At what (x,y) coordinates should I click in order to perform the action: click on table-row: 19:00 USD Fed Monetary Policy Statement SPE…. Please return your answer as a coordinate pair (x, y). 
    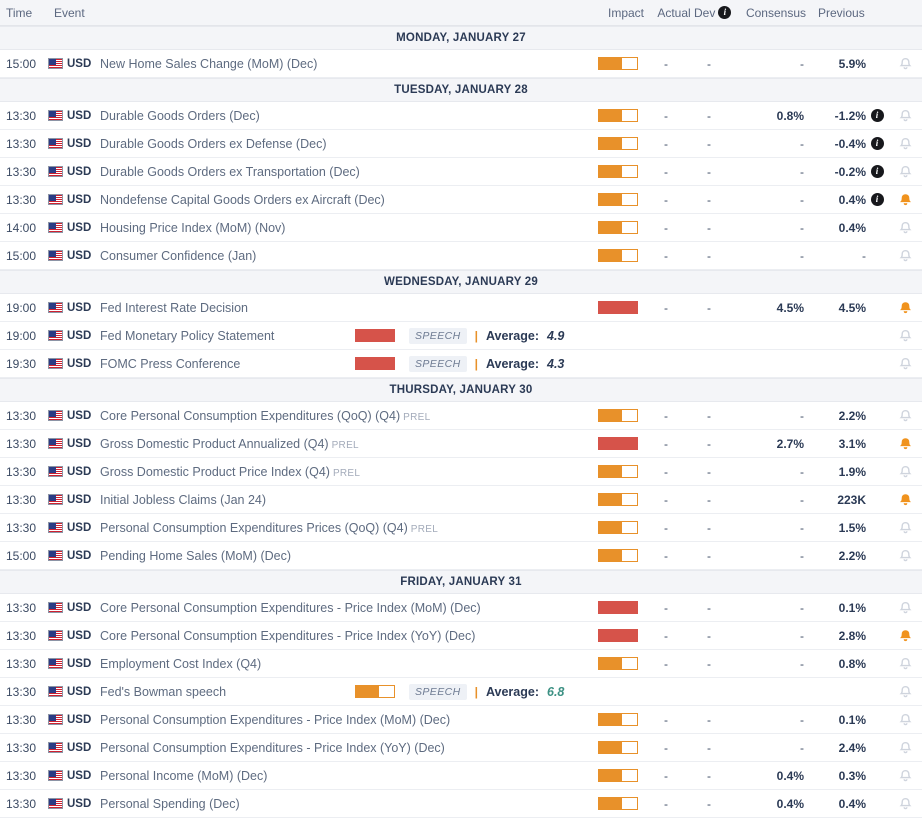
    Looking at the image, I should click on (461, 336).